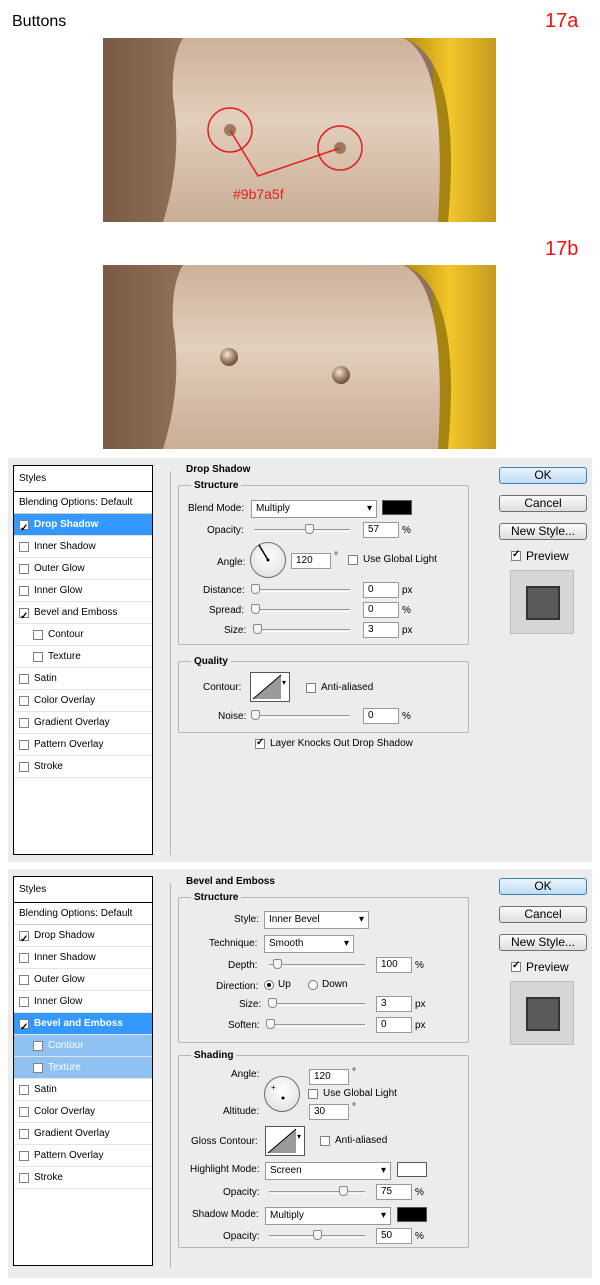 The image size is (600, 1285). What do you see at coordinates (260, 743) in the screenshot?
I see `knockout-box` at bounding box center [260, 743].